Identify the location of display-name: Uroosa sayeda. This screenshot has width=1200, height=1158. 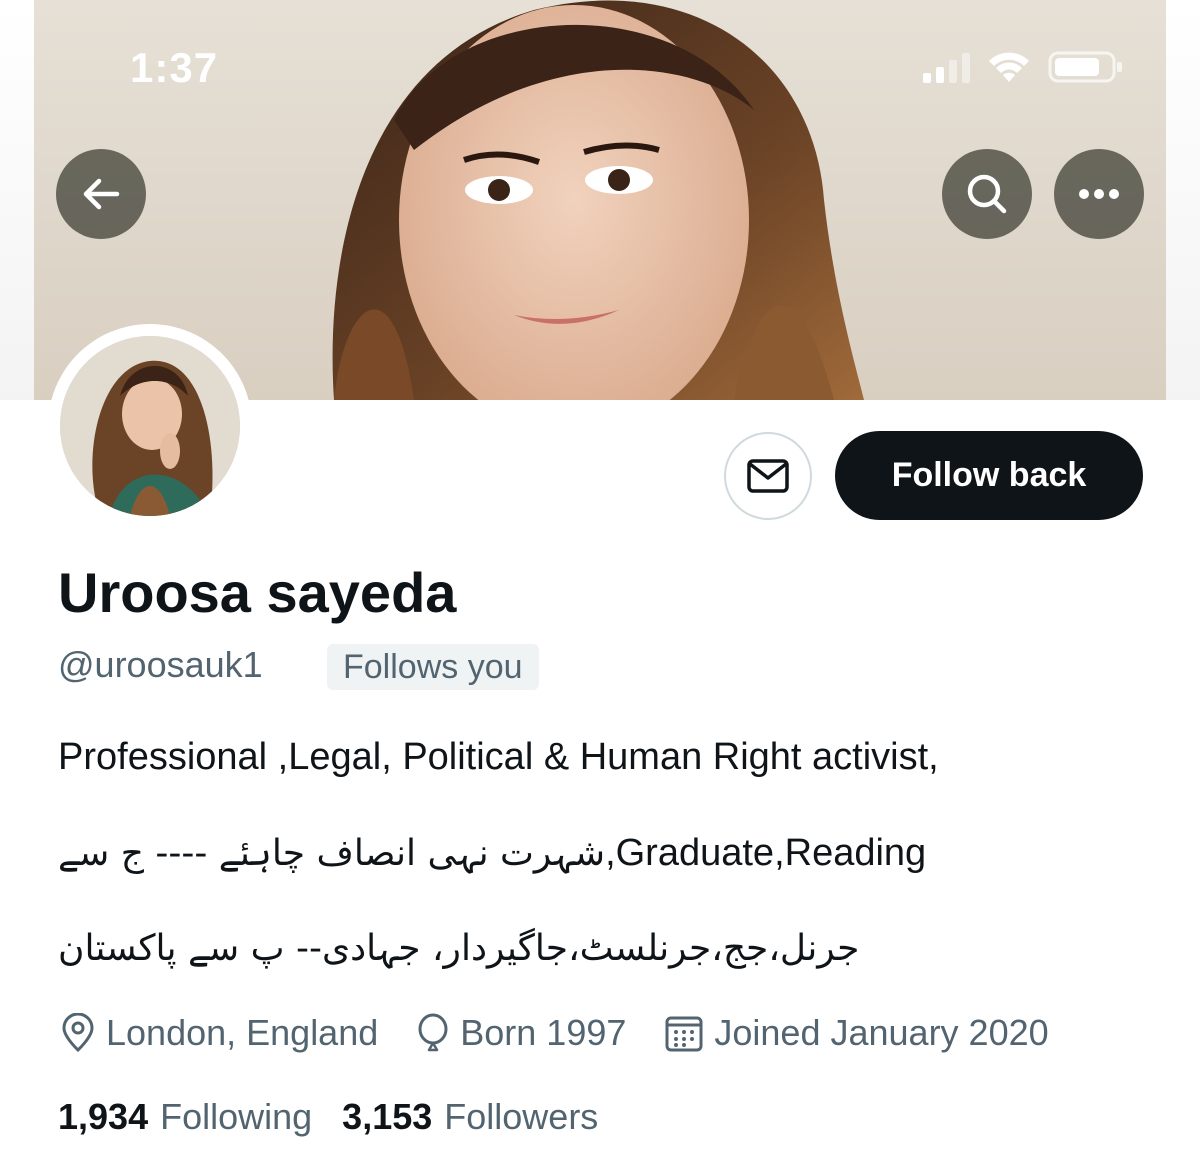
(257, 592).